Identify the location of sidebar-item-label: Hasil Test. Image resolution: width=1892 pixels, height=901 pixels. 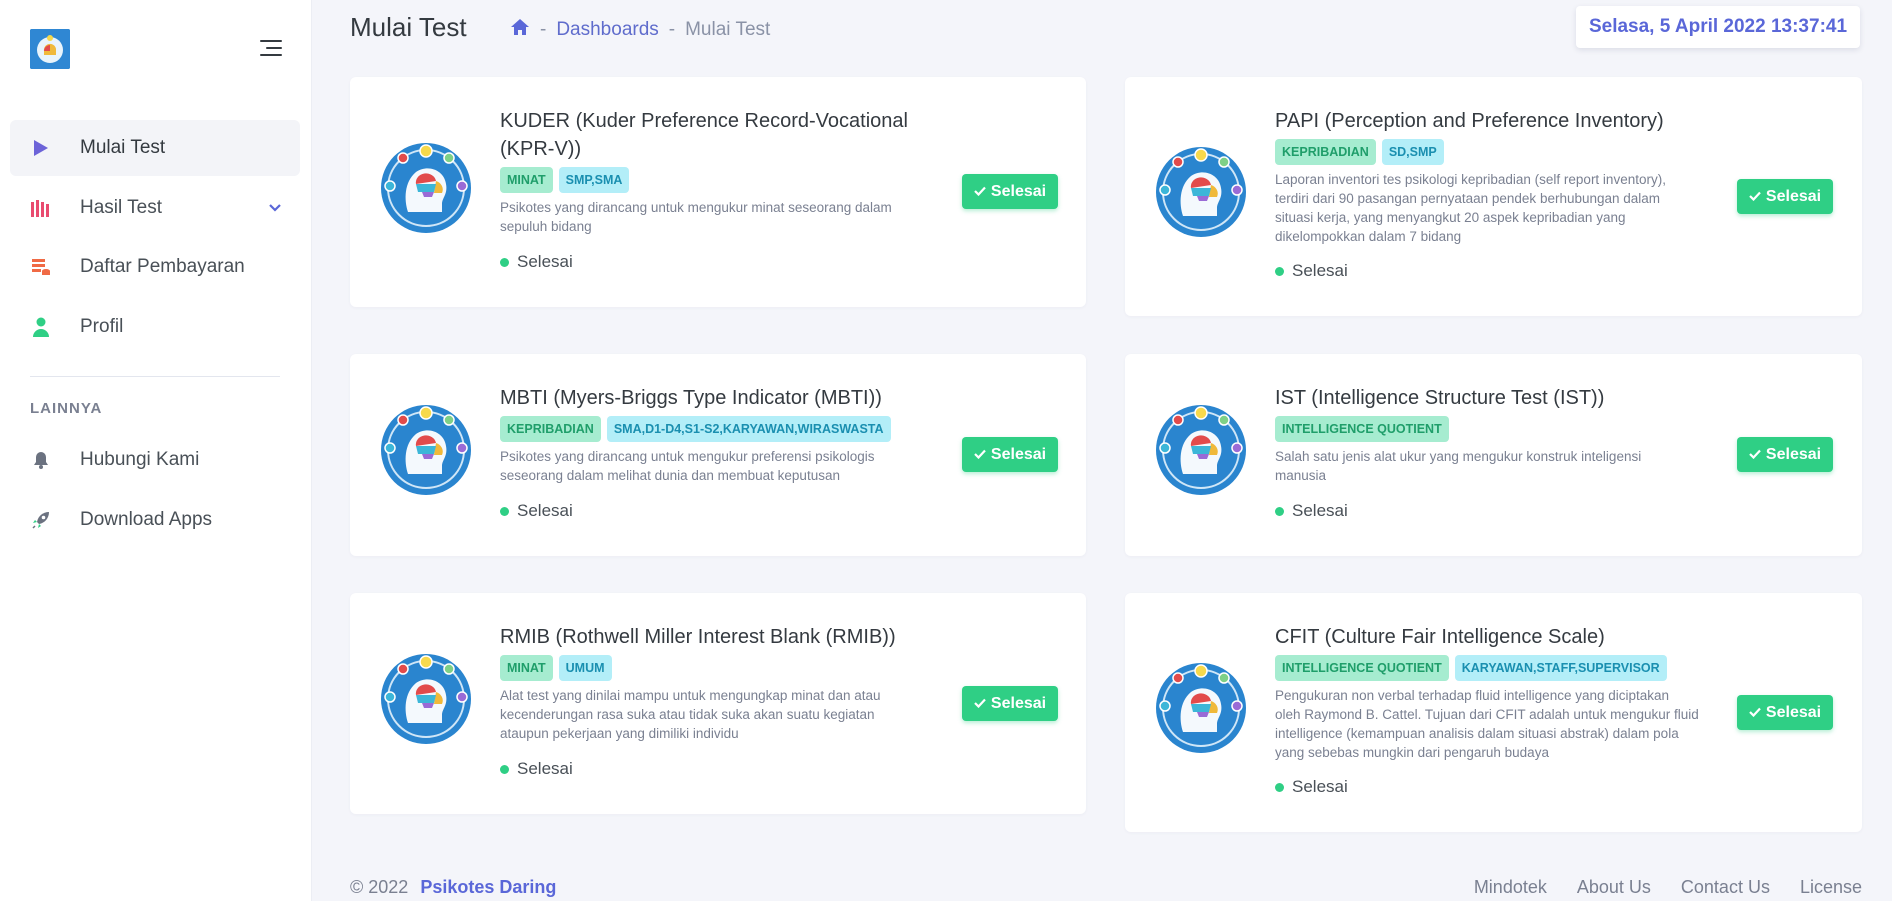
(121, 207).